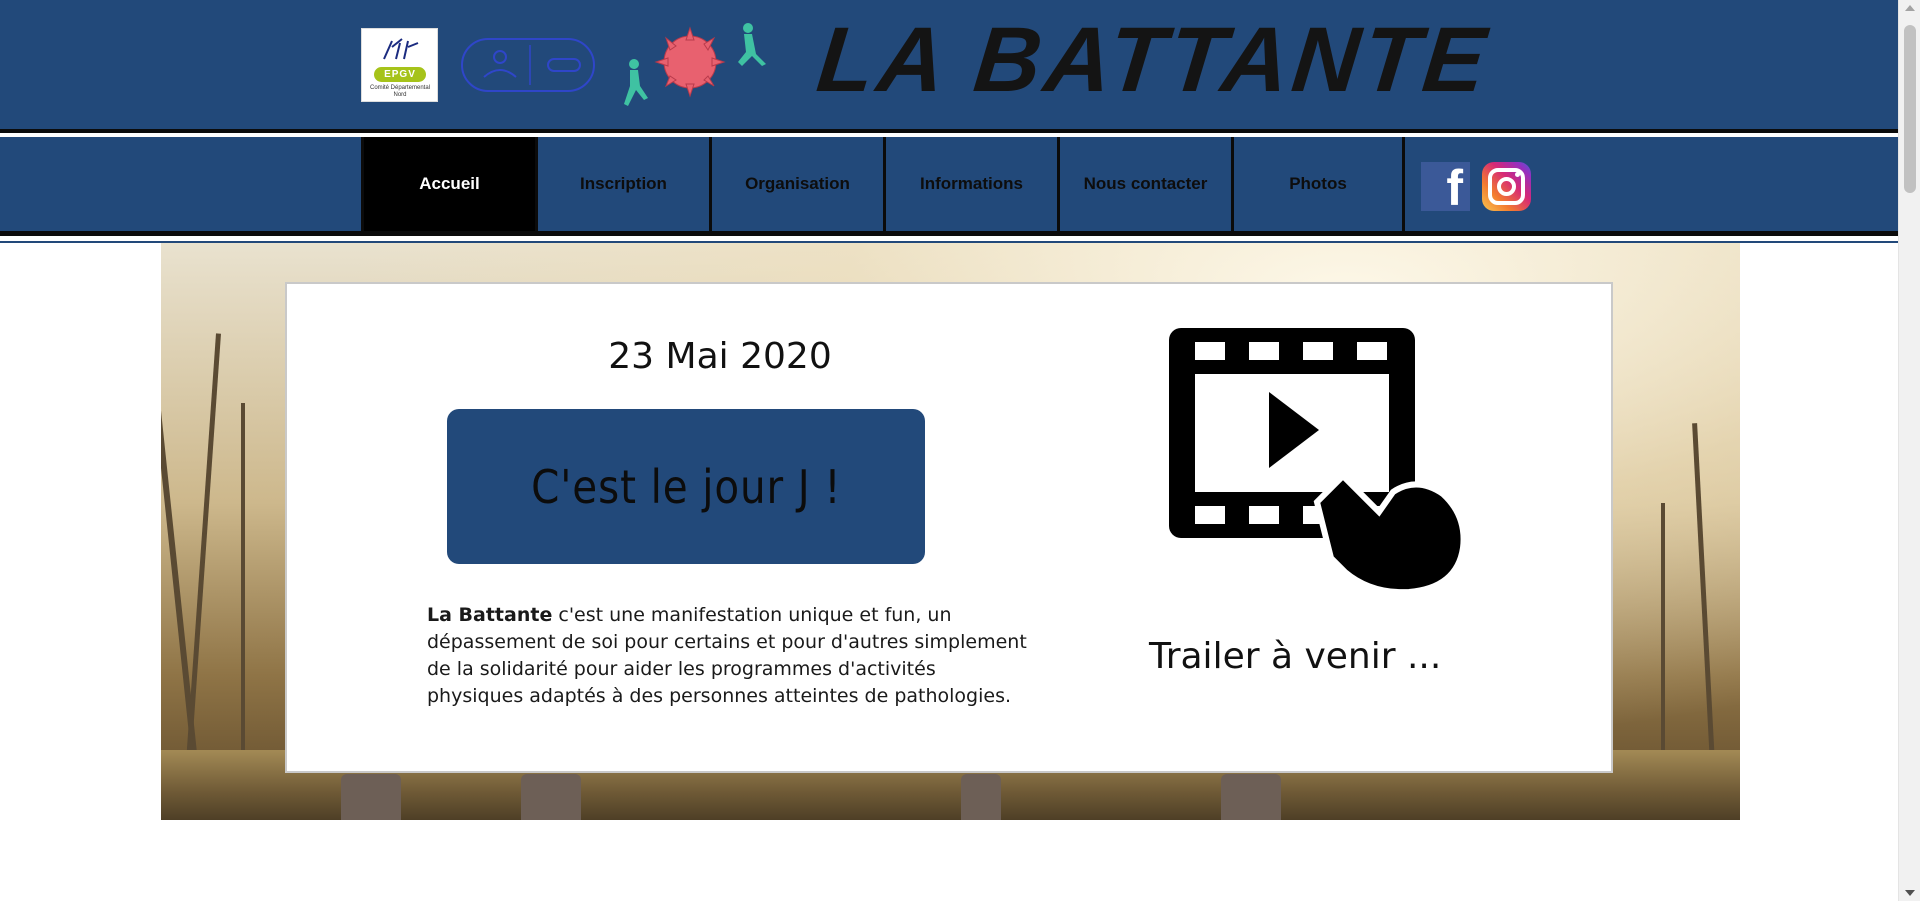 The height and width of the screenshot is (901, 1920). I want to click on sport-sante-logo, so click(528, 65).